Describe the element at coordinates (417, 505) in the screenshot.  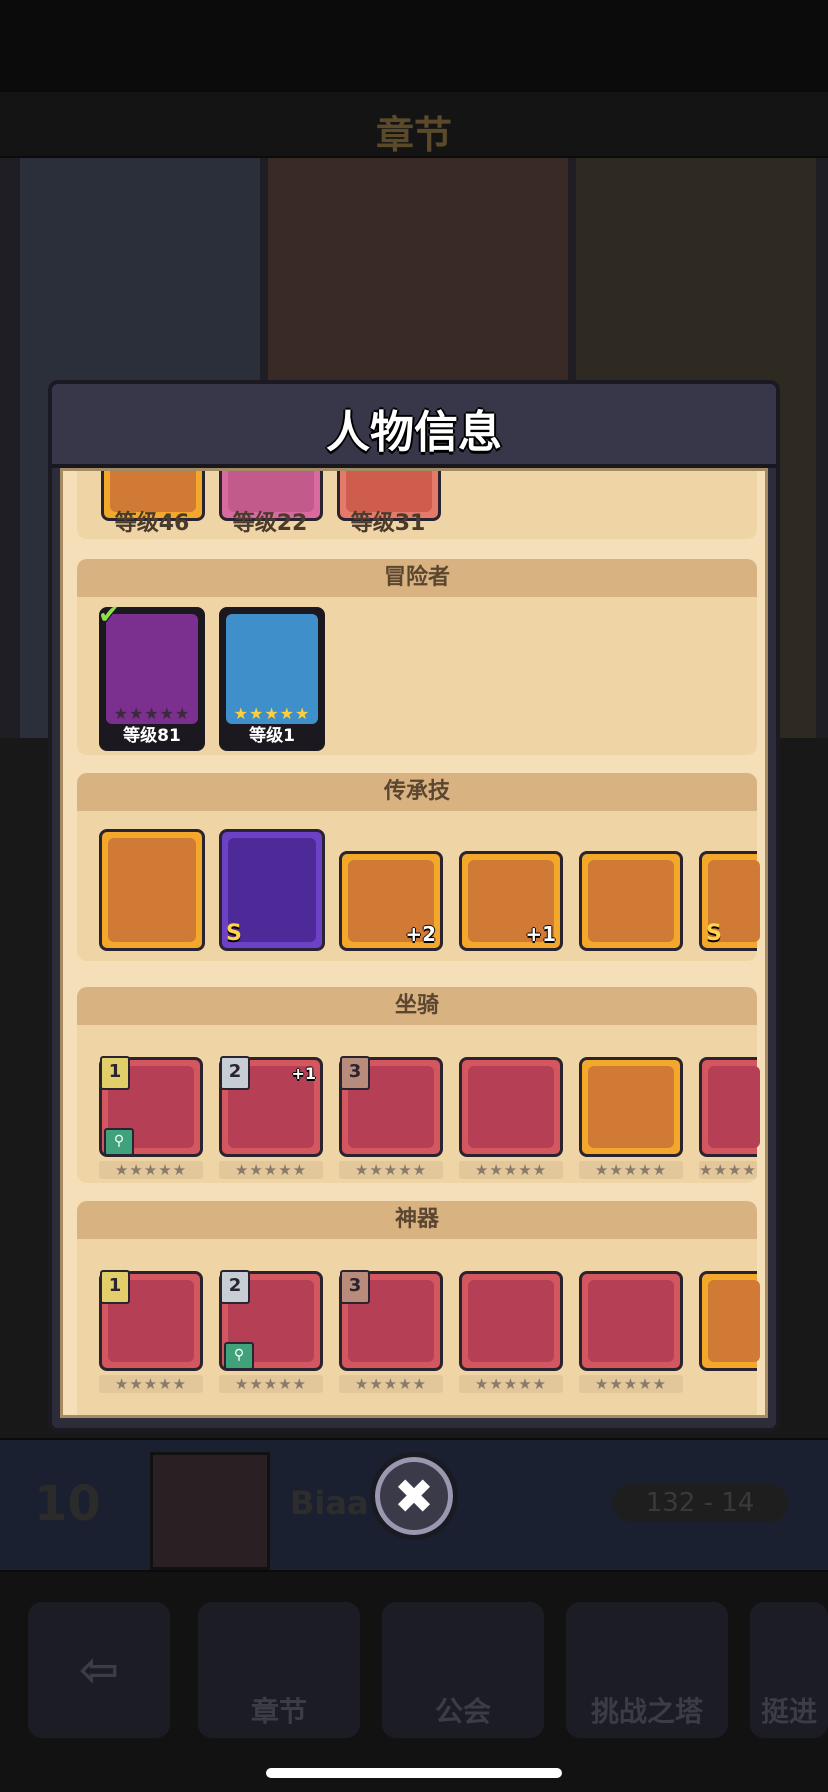
I see `section-top-partial: 等级46 等级22 等级31` at that location.